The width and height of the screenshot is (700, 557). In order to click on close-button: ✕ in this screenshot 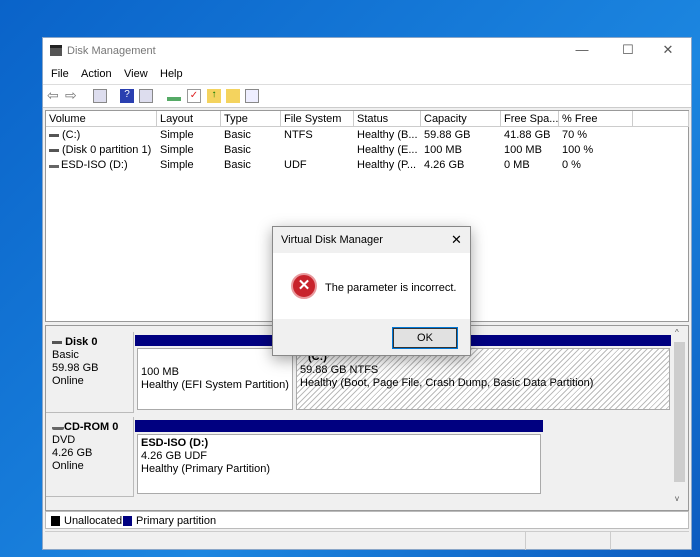, I will do `click(668, 51)`.